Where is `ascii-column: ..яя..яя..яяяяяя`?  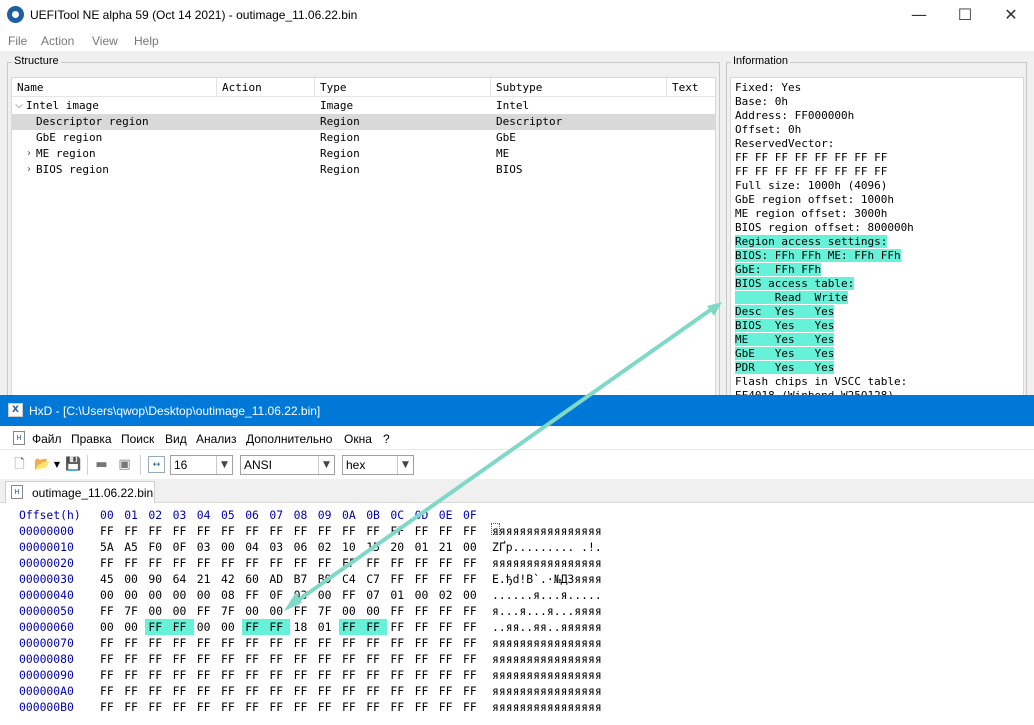 ascii-column: ..яя..яя..яяяяяя is located at coordinates (547, 627).